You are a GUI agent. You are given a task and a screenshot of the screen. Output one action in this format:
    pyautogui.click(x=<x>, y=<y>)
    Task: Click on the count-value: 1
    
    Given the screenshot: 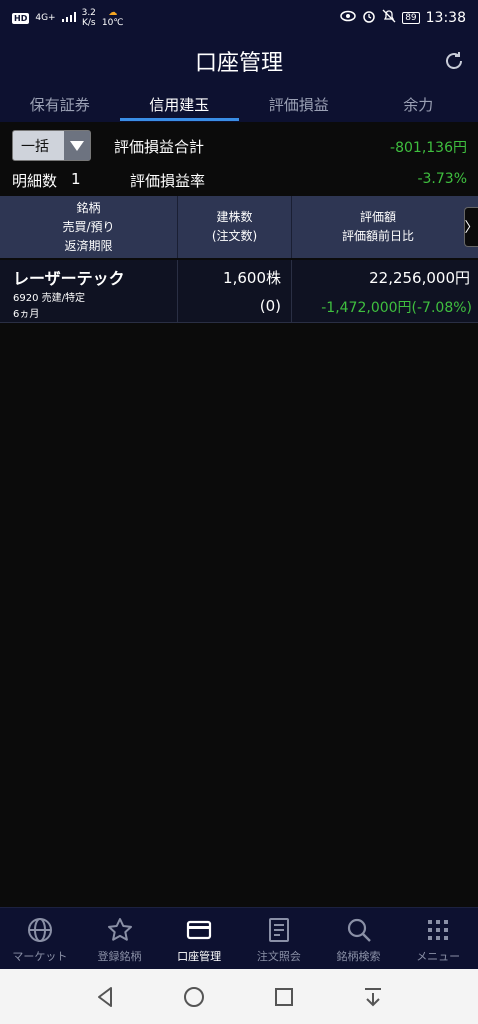 What is the action you would take?
    pyautogui.click(x=76, y=179)
    